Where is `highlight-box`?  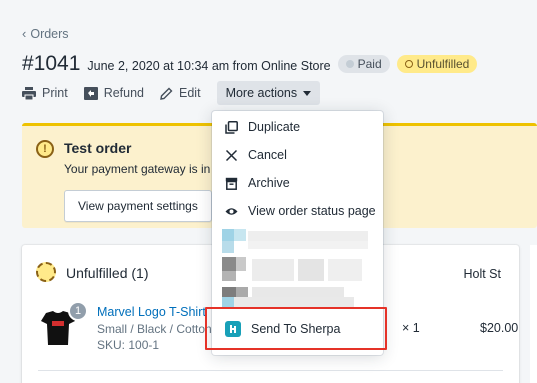
highlight-box is located at coordinates (296, 328).